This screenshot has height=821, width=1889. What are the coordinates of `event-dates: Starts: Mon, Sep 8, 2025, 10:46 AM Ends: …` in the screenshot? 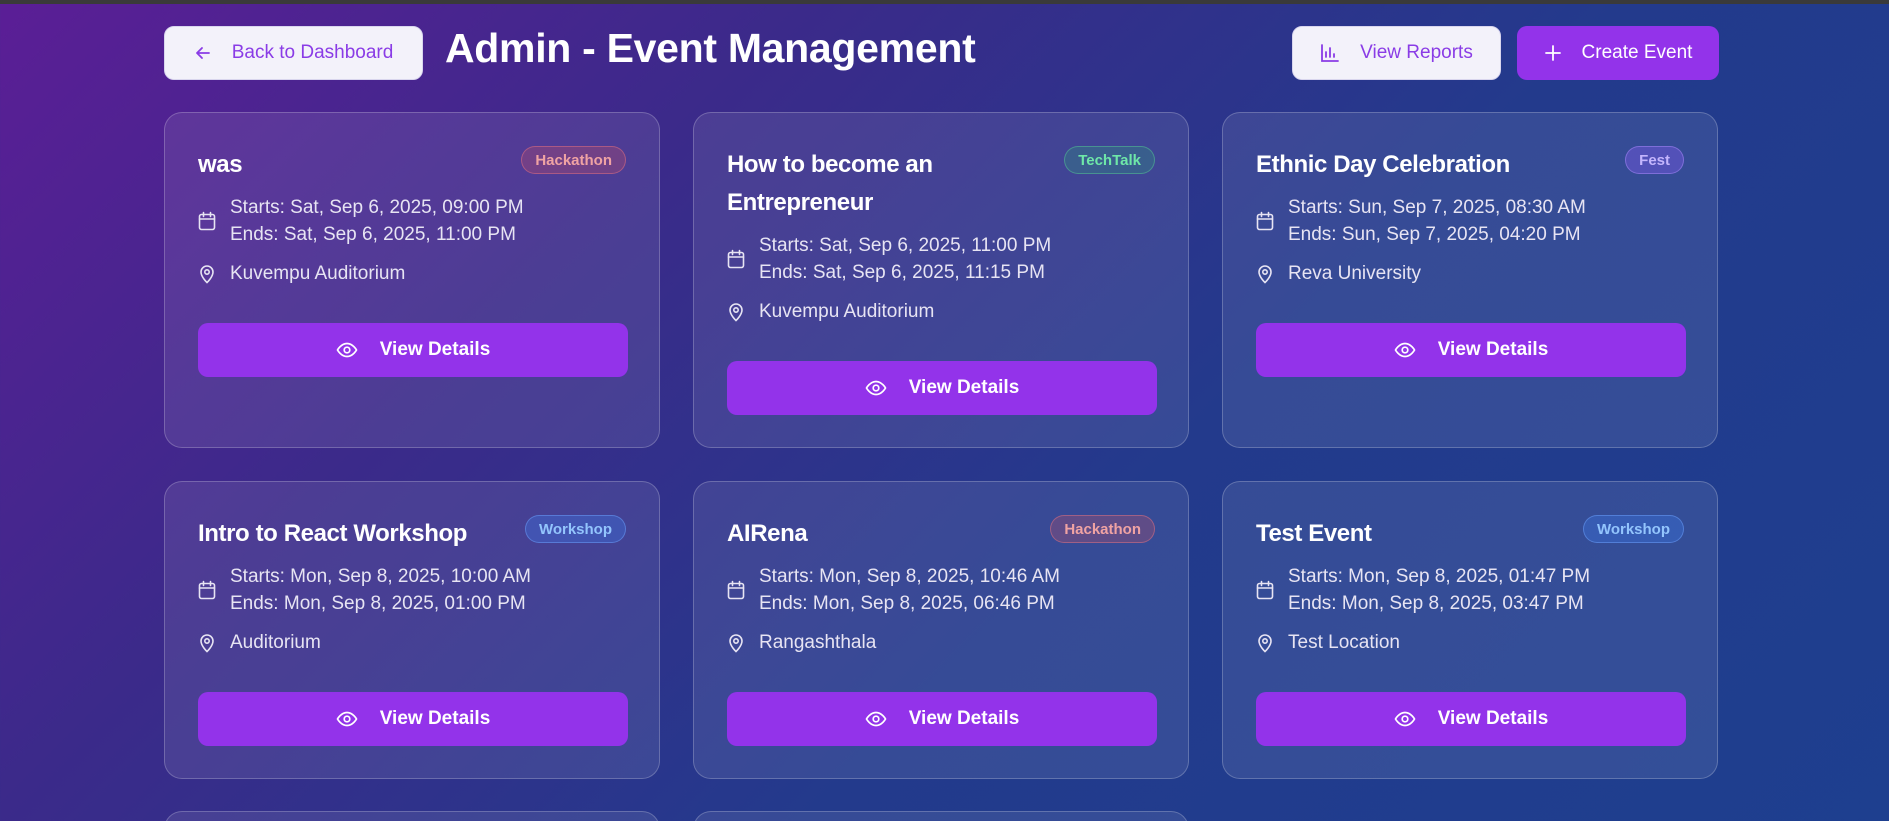 It's located at (941, 590).